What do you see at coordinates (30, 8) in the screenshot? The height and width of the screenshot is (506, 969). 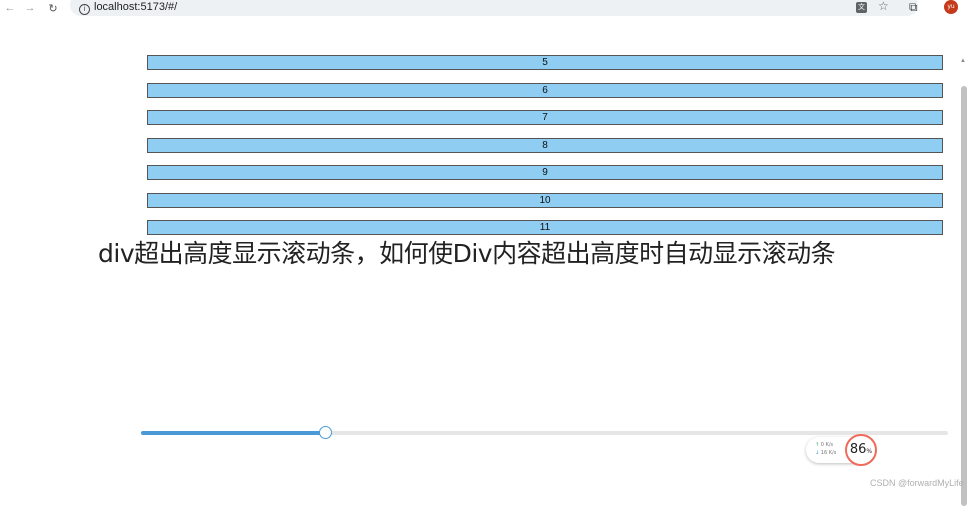 I see `forward-arrow-icon: →` at bounding box center [30, 8].